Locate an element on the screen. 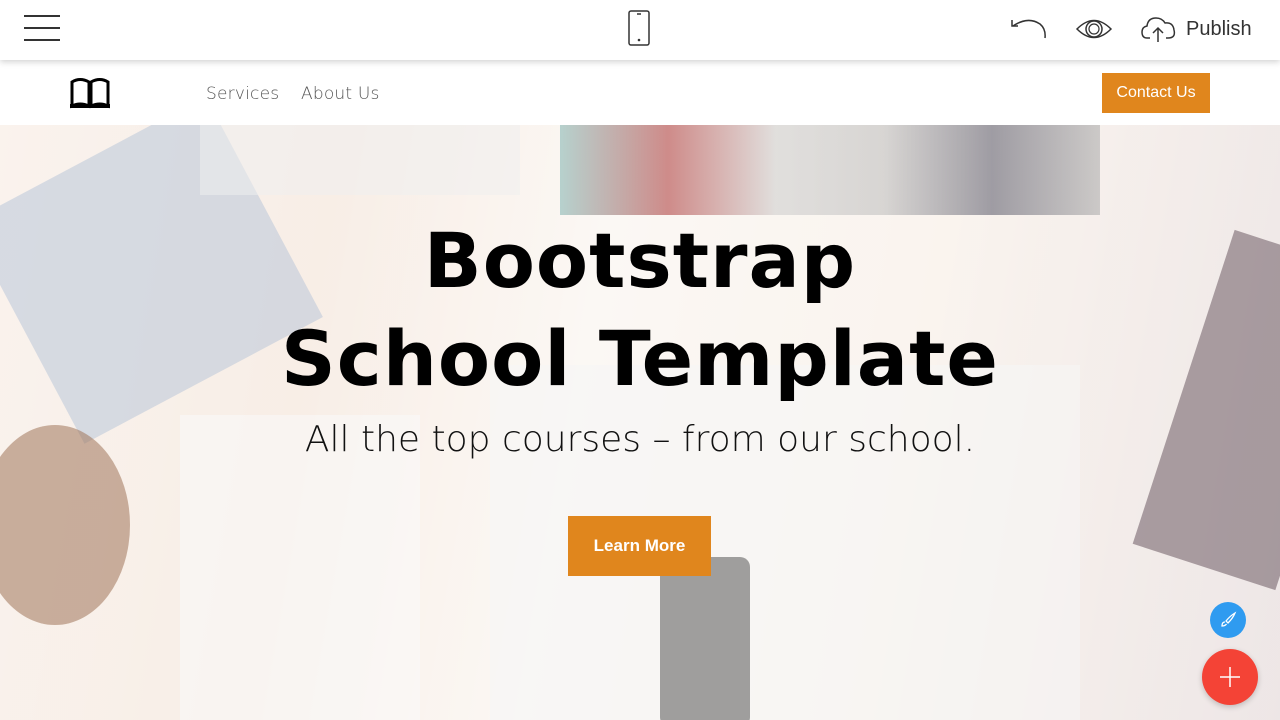 This screenshot has height=720, width=1280. publish-button: Publish is located at coordinates (1196, 29).